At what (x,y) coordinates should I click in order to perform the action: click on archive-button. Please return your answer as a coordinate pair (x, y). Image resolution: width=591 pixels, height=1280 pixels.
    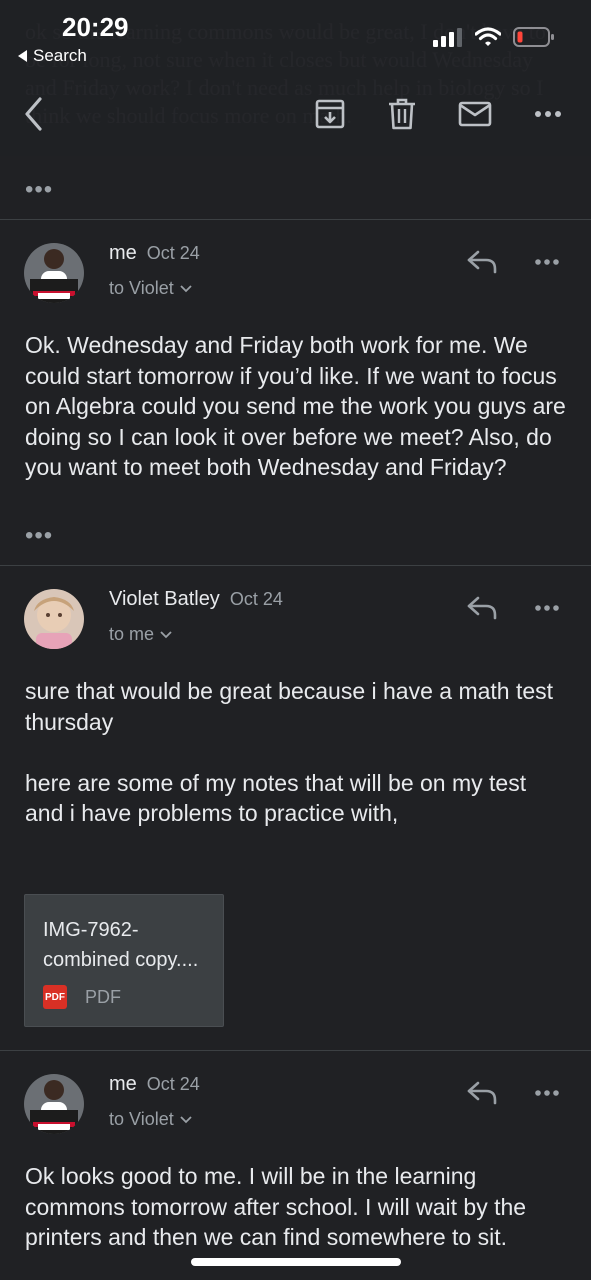
    Looking at the image, I should click on (330, 114).